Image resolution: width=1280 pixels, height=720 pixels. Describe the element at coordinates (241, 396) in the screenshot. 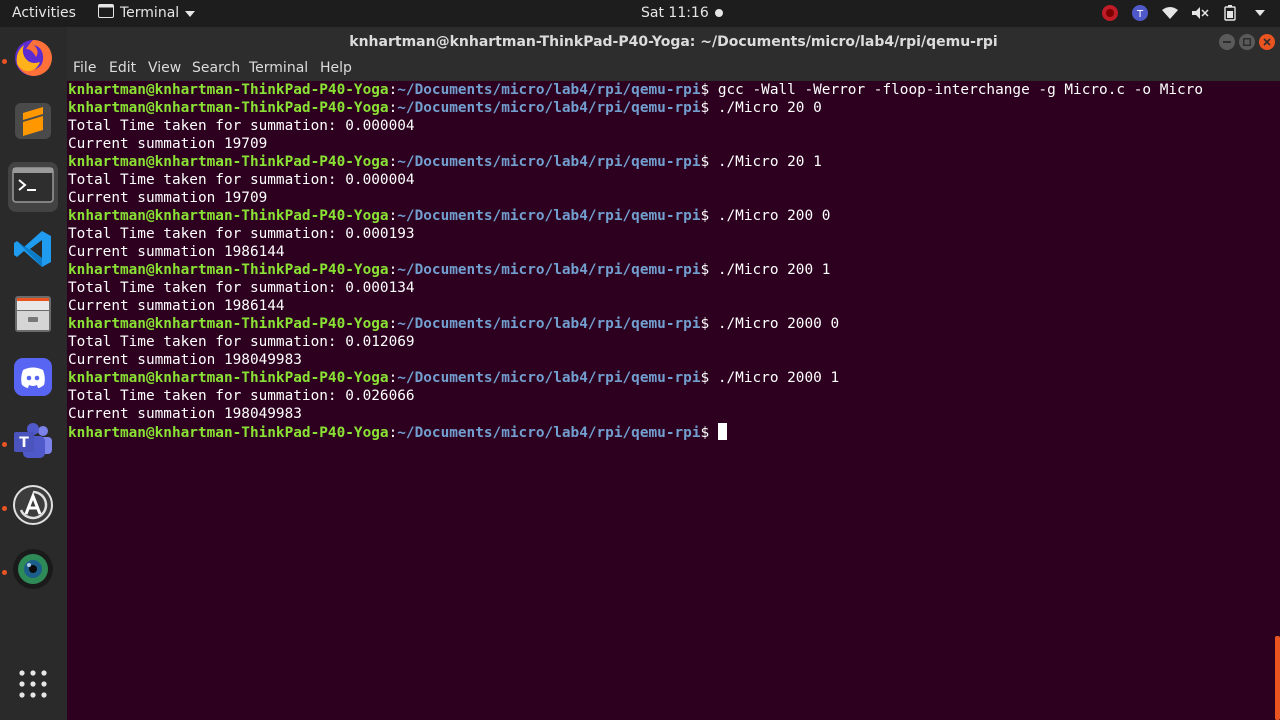

I see `output-line: Total Time taken for summation: 0.026066` at that location.